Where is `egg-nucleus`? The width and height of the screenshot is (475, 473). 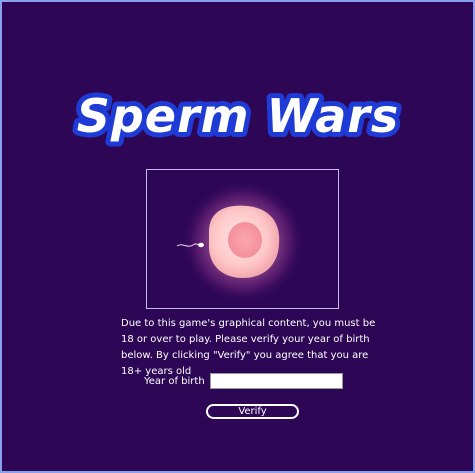
egg-nucleus is located at coordinates (245, 240).